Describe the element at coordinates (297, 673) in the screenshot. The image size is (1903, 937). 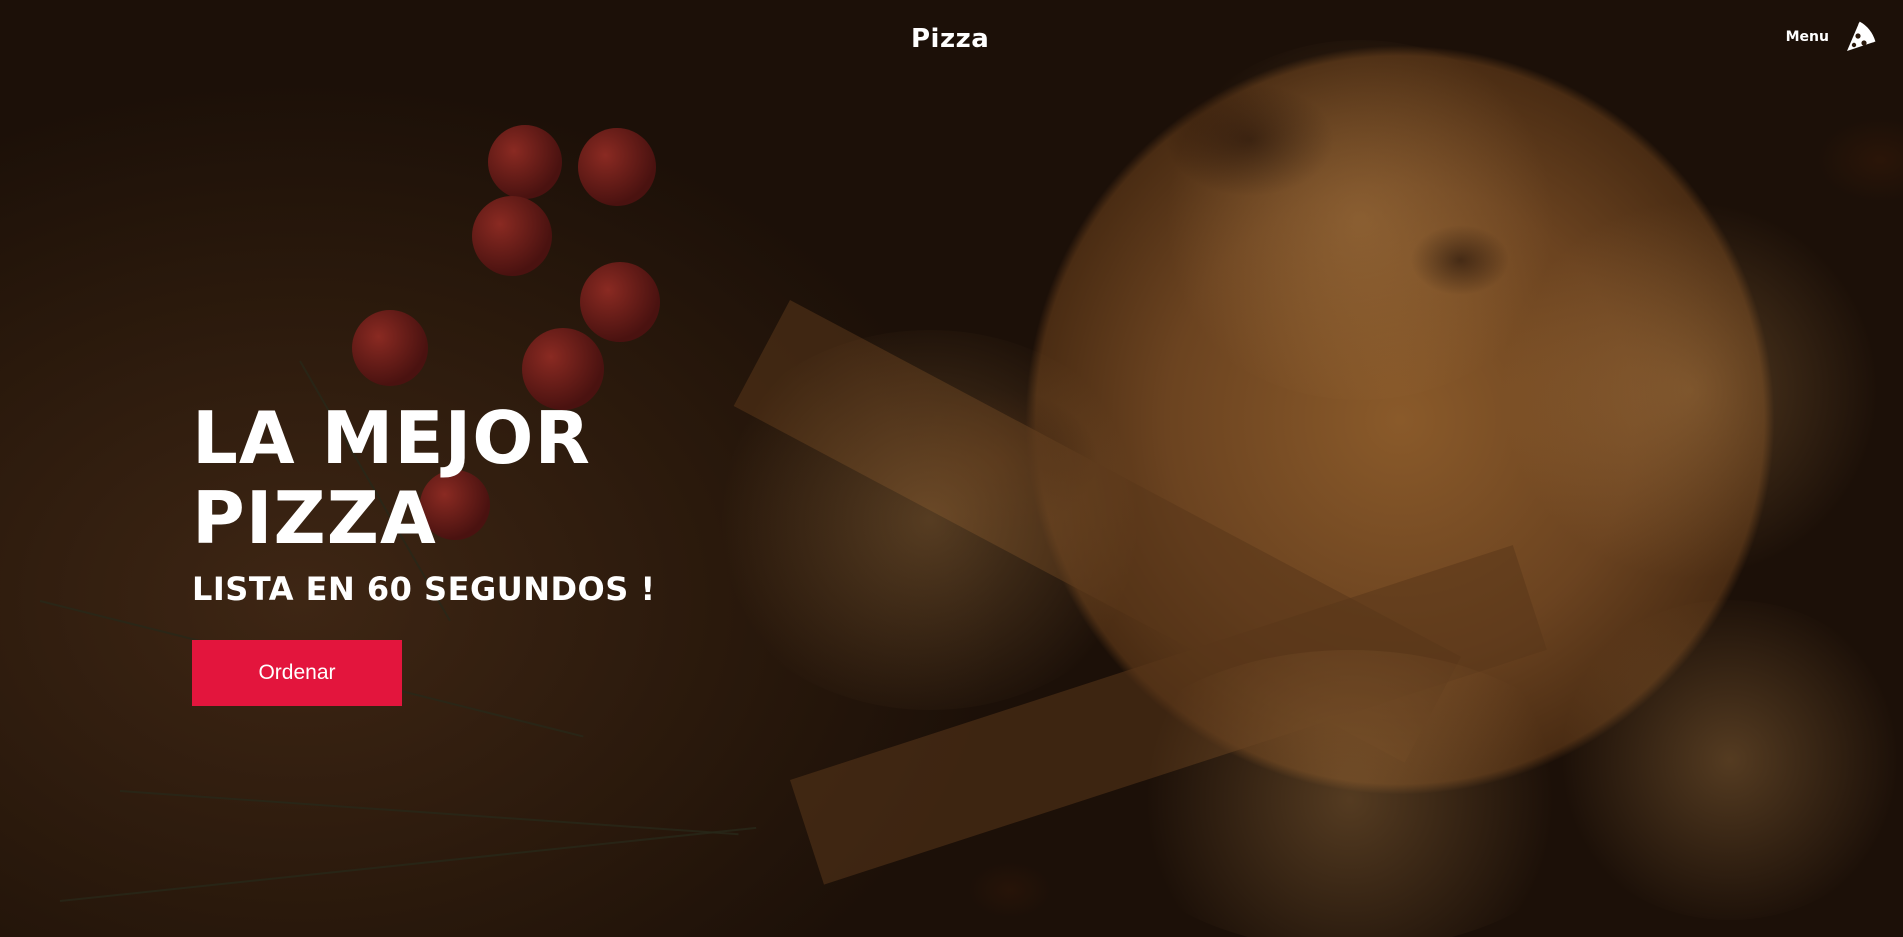
I see `order-button: Ordenar` at that location.